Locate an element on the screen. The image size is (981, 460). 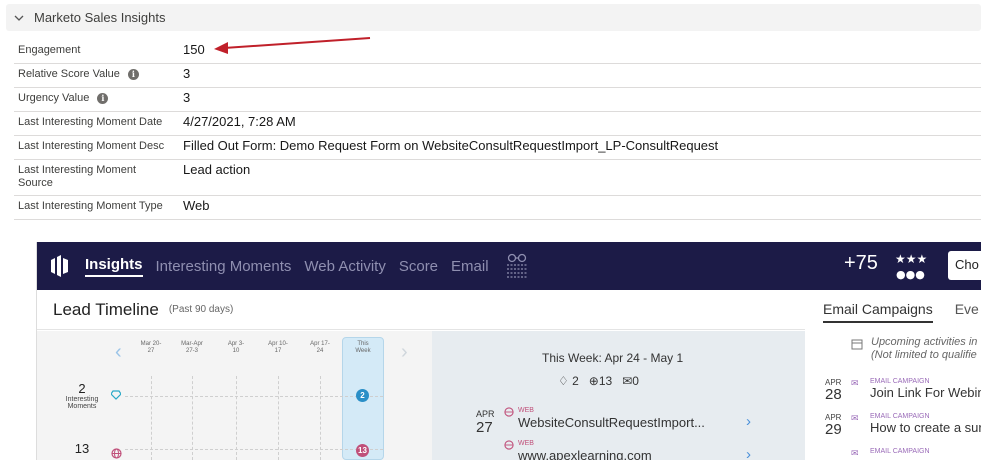
moments-summary: ♢ 2 is located at coordinates (568, 381).